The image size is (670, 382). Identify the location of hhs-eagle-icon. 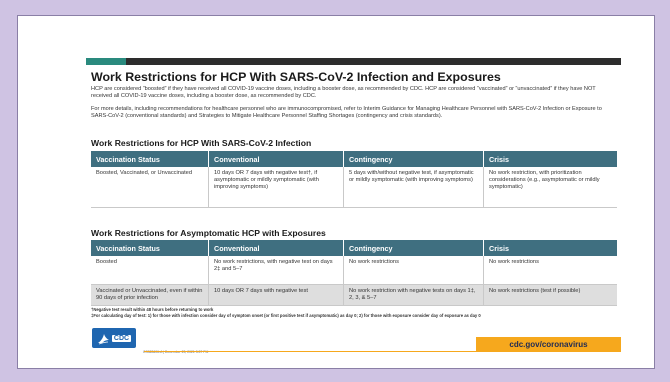
(103, 338).